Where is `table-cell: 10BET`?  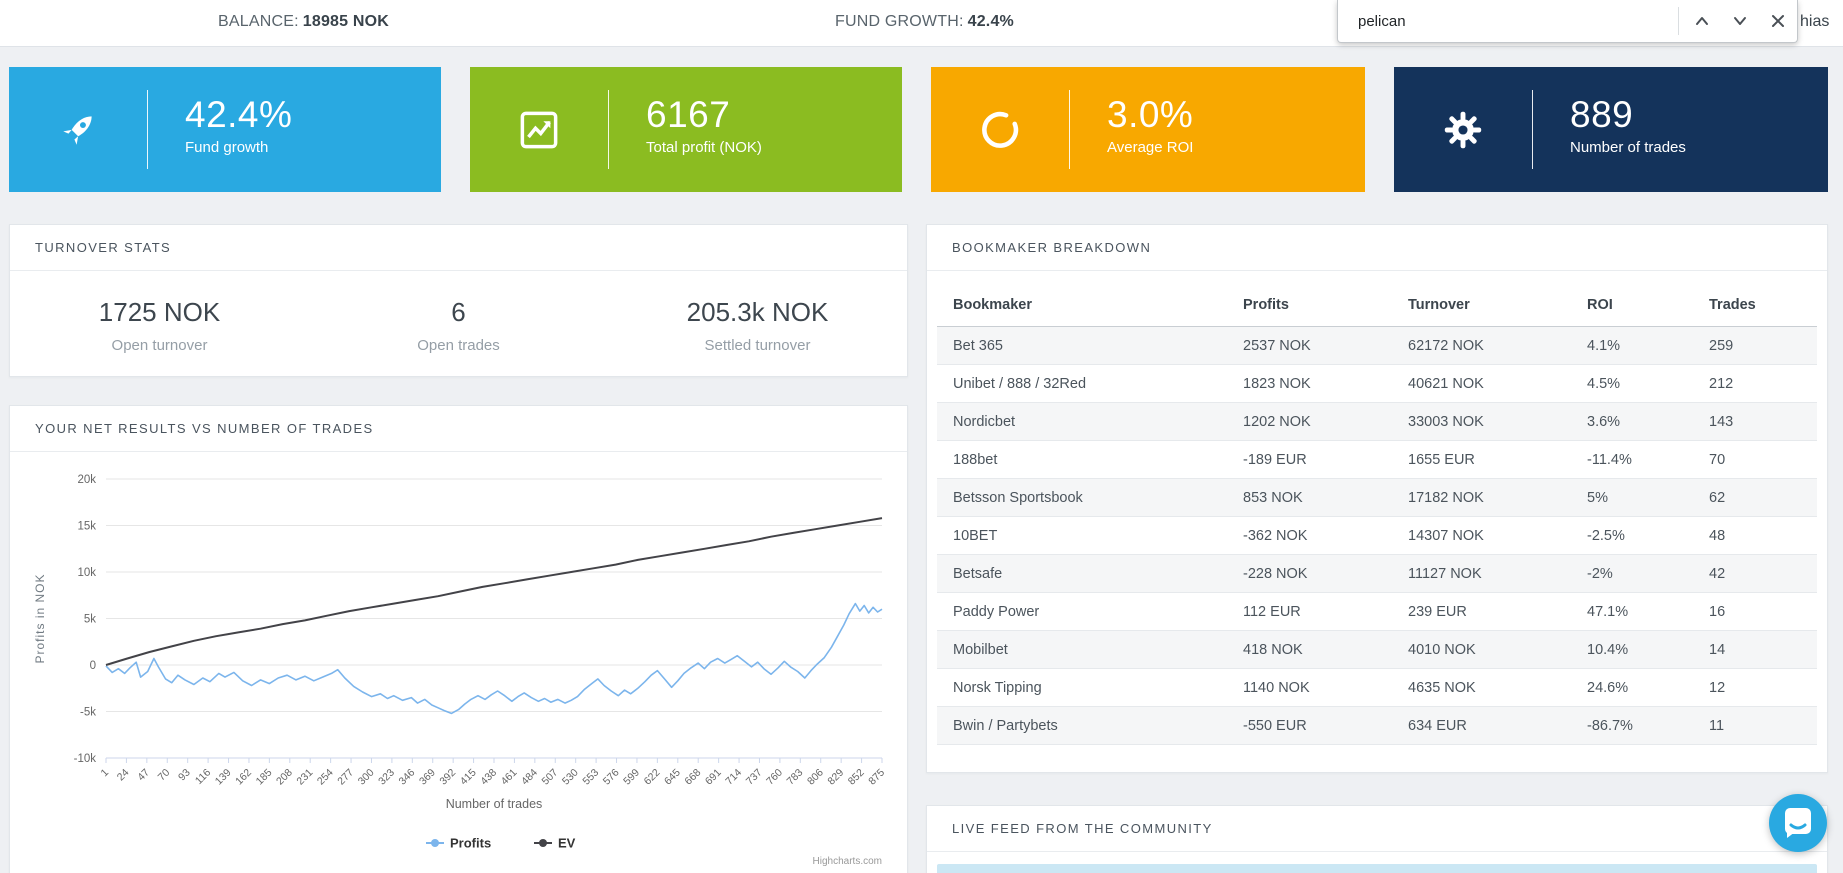
table-cell: 10BET is located at coordinates (975, 535).